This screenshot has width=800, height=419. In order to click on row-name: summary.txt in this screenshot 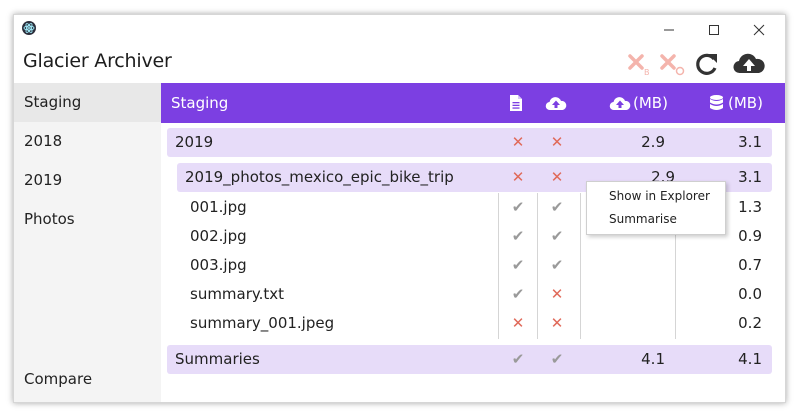, I will do `click(237, 294)`.